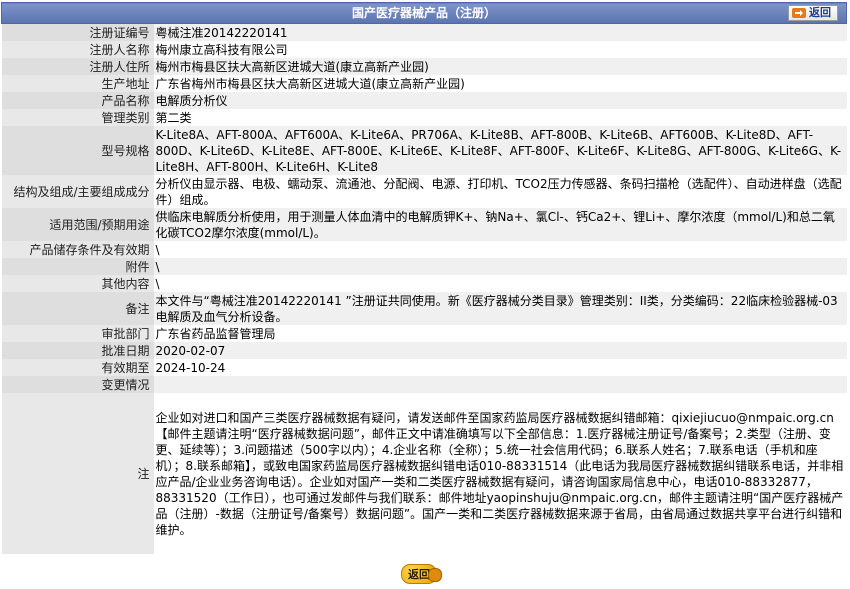 The width and height of the screenshot is (850, 589). Describe the element at coordinates (77, 266) in the screenshot. I see `label-attachment: 附件` at that location.